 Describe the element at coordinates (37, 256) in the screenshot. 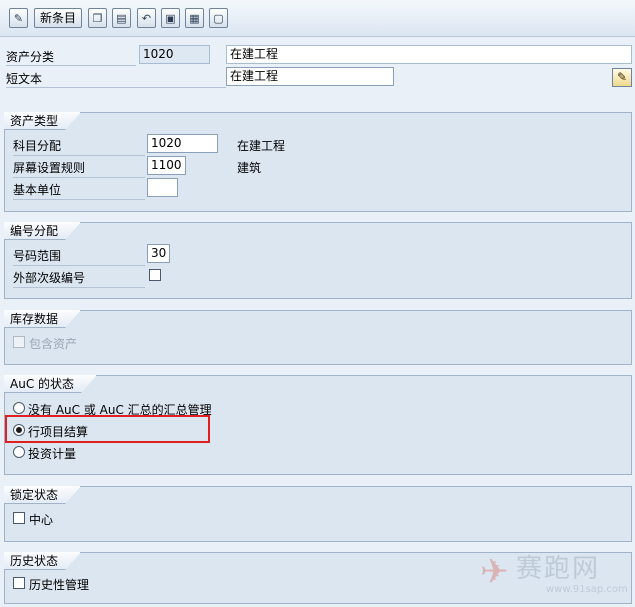

I see `number-range-label: 号码范围` at that location.